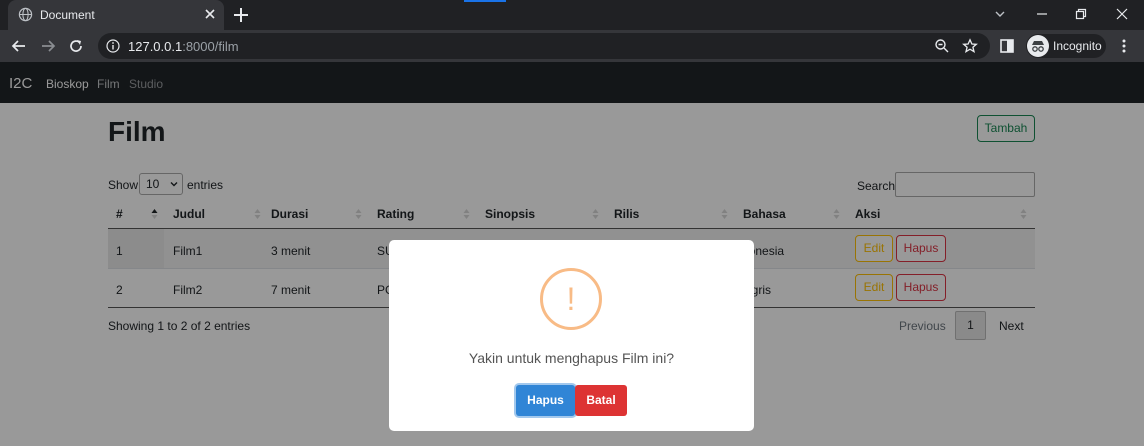  Describe the element at coordinates (48, 46) in the screenshot. I see `forward-icon` at that location.